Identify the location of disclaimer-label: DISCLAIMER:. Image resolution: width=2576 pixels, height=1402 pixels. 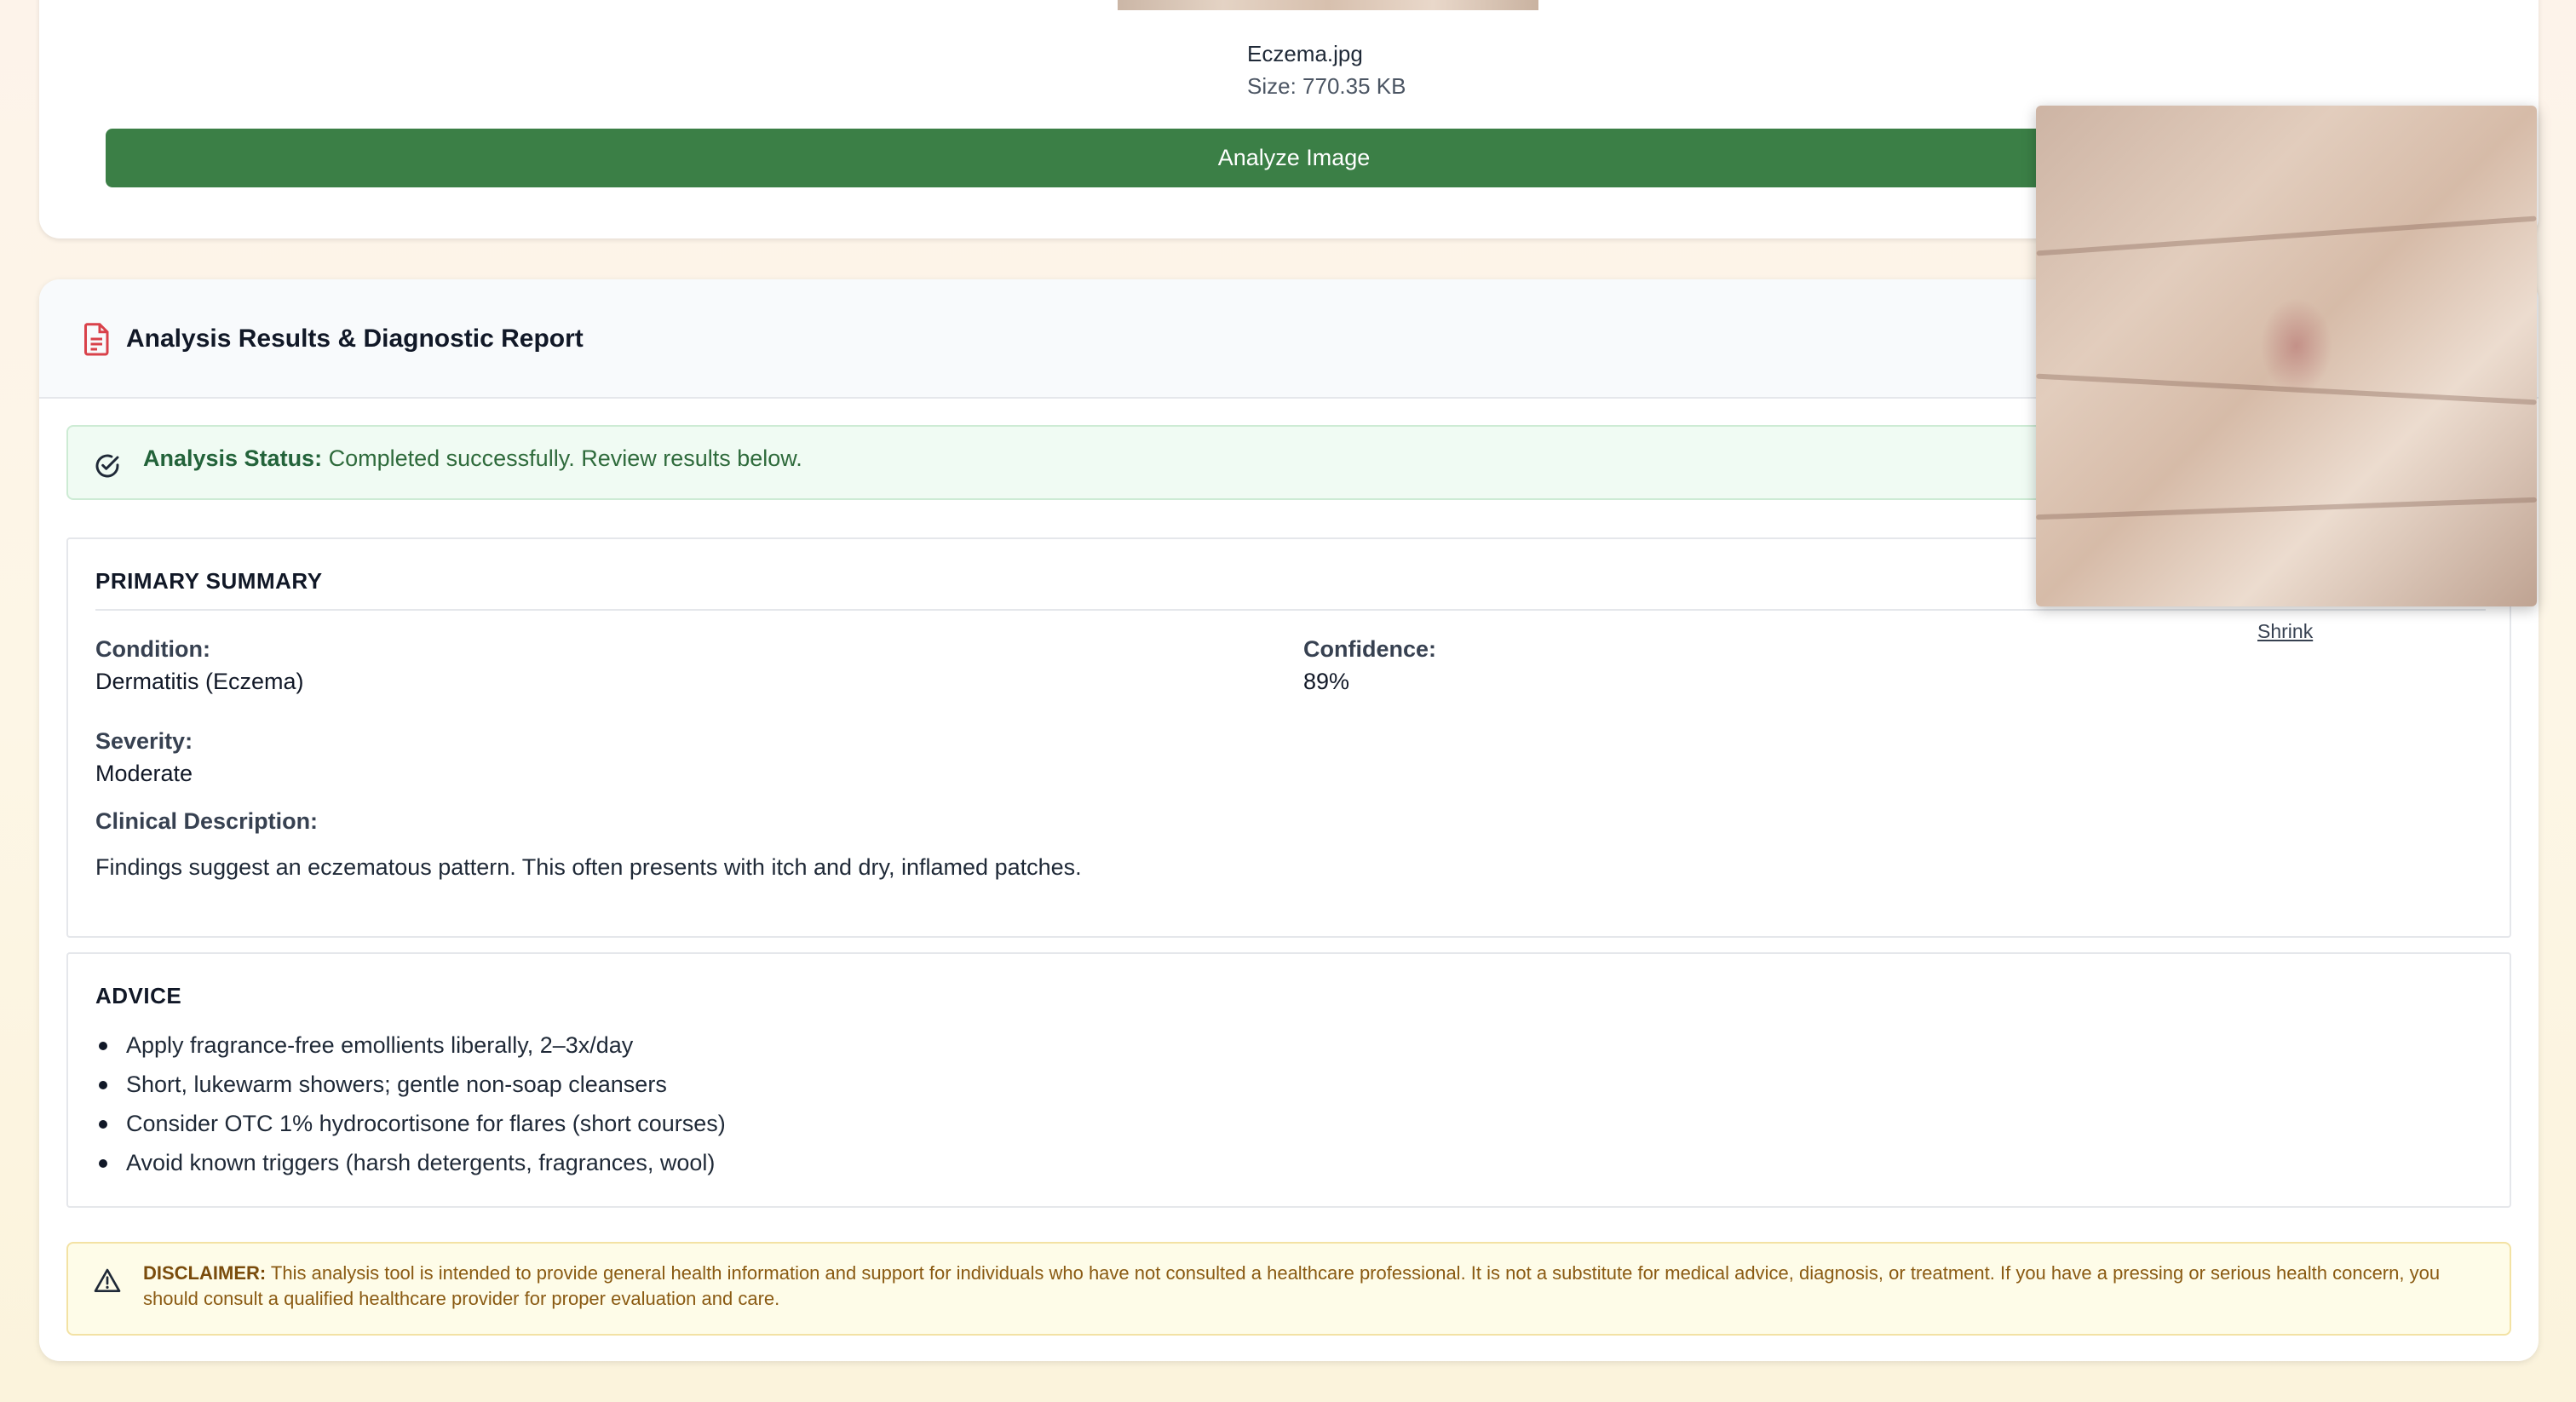
(205, 1273).